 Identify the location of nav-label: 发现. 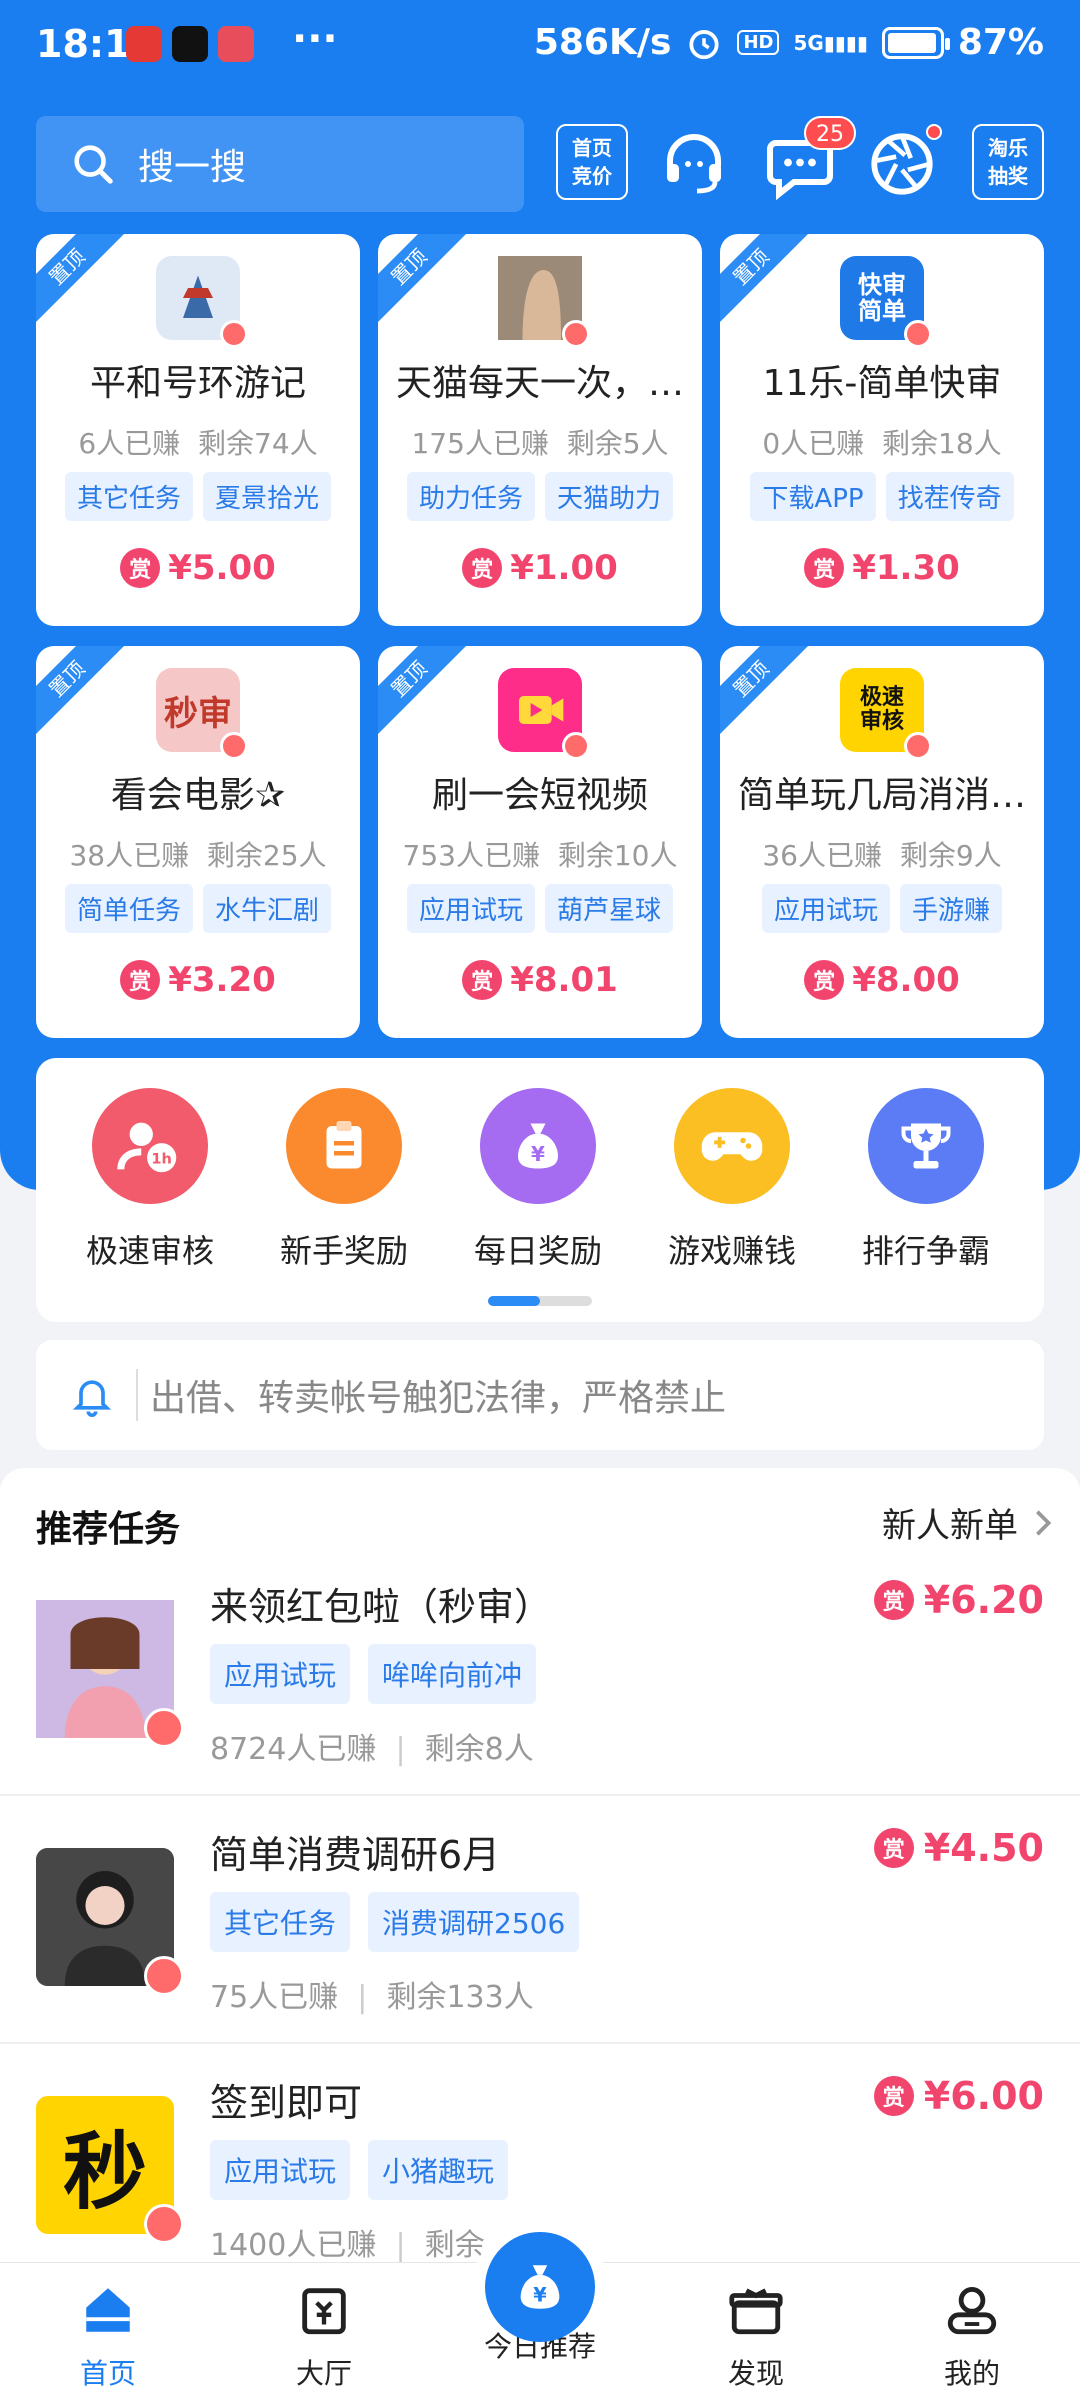
(755, 2373).